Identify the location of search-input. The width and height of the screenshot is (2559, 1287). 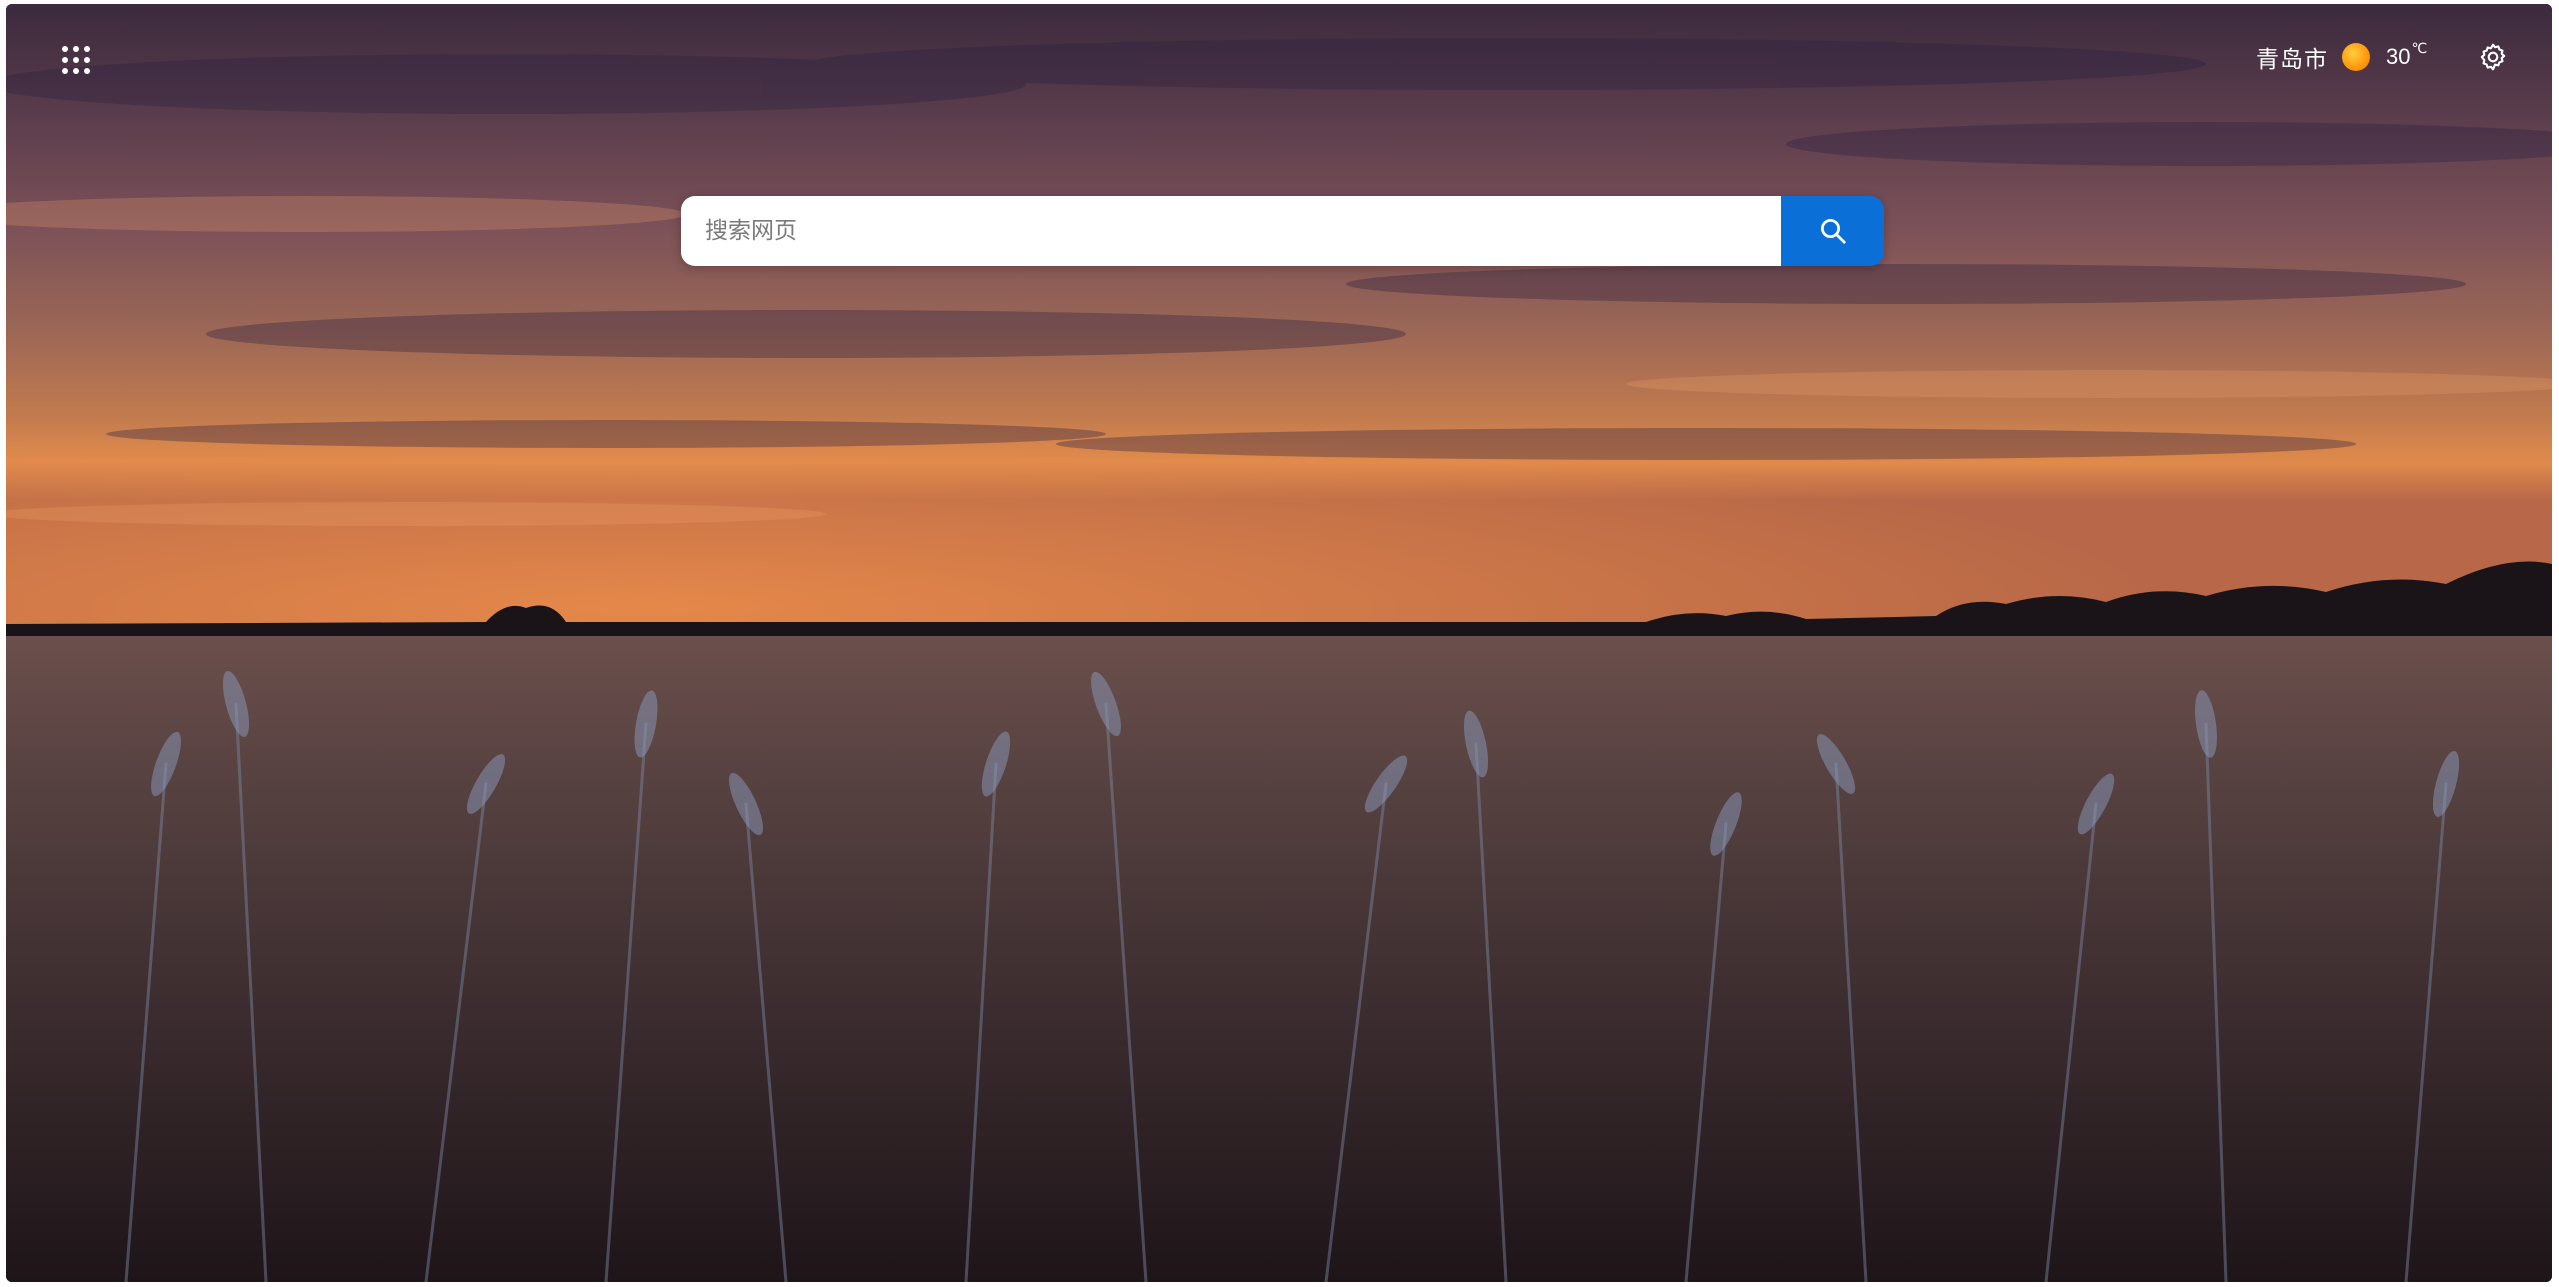
(1231, 231).